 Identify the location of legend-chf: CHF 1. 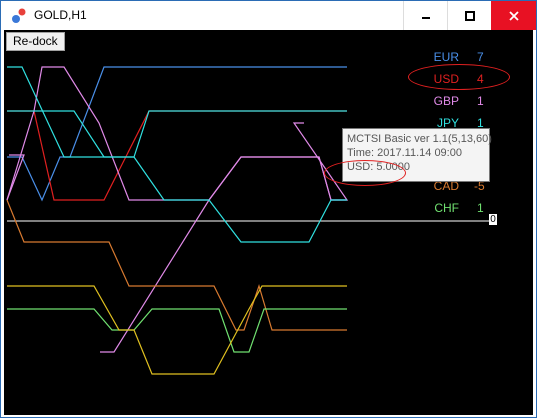
(452, 208).